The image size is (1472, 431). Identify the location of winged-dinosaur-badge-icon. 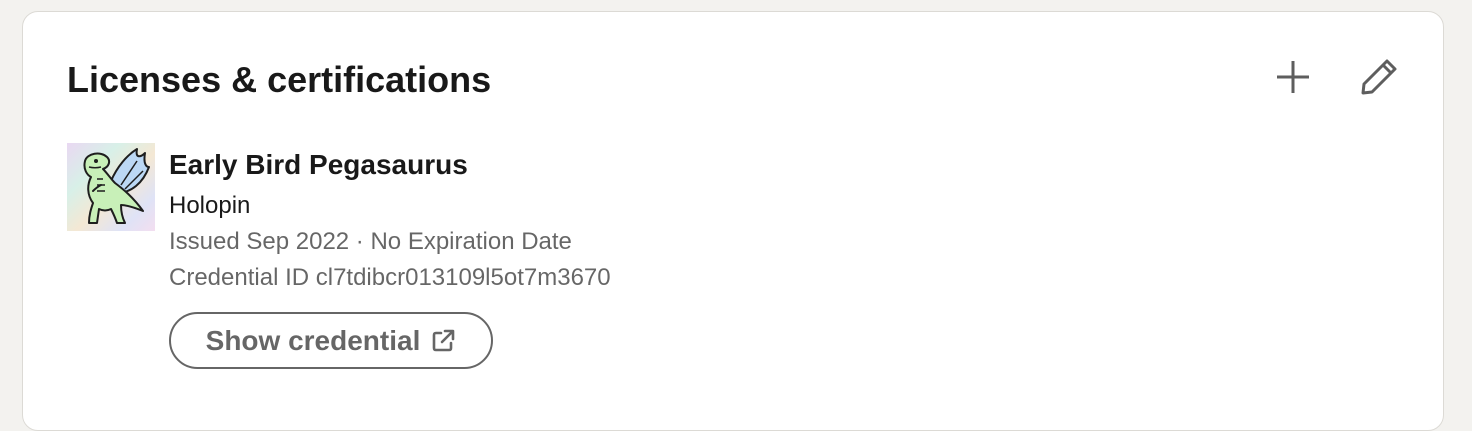
(116, 186).